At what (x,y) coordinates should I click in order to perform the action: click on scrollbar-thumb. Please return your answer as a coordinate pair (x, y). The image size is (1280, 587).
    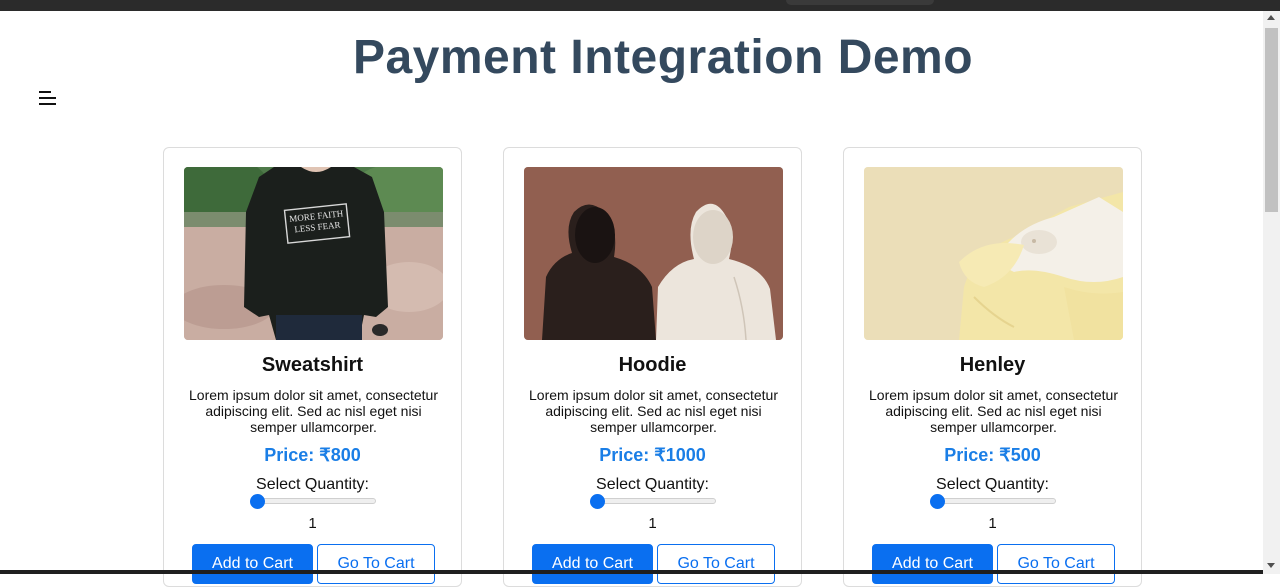
    Looking at the image, I should click on (1271, 120).